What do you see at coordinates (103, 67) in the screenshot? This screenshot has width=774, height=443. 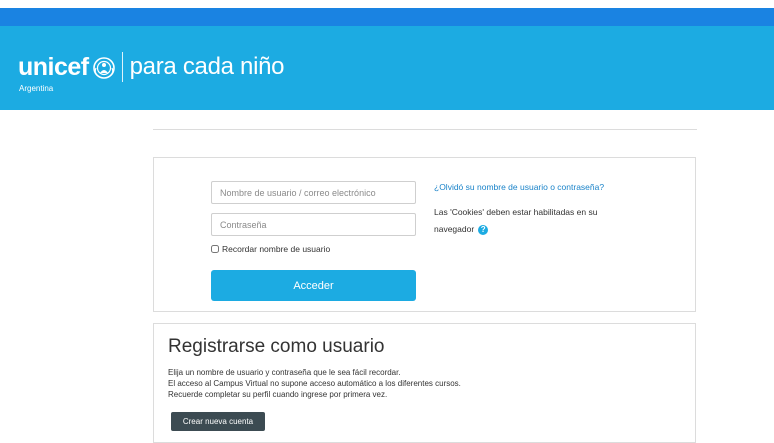 I see `unicef-globe-icon` at bounding box center [103, 67].